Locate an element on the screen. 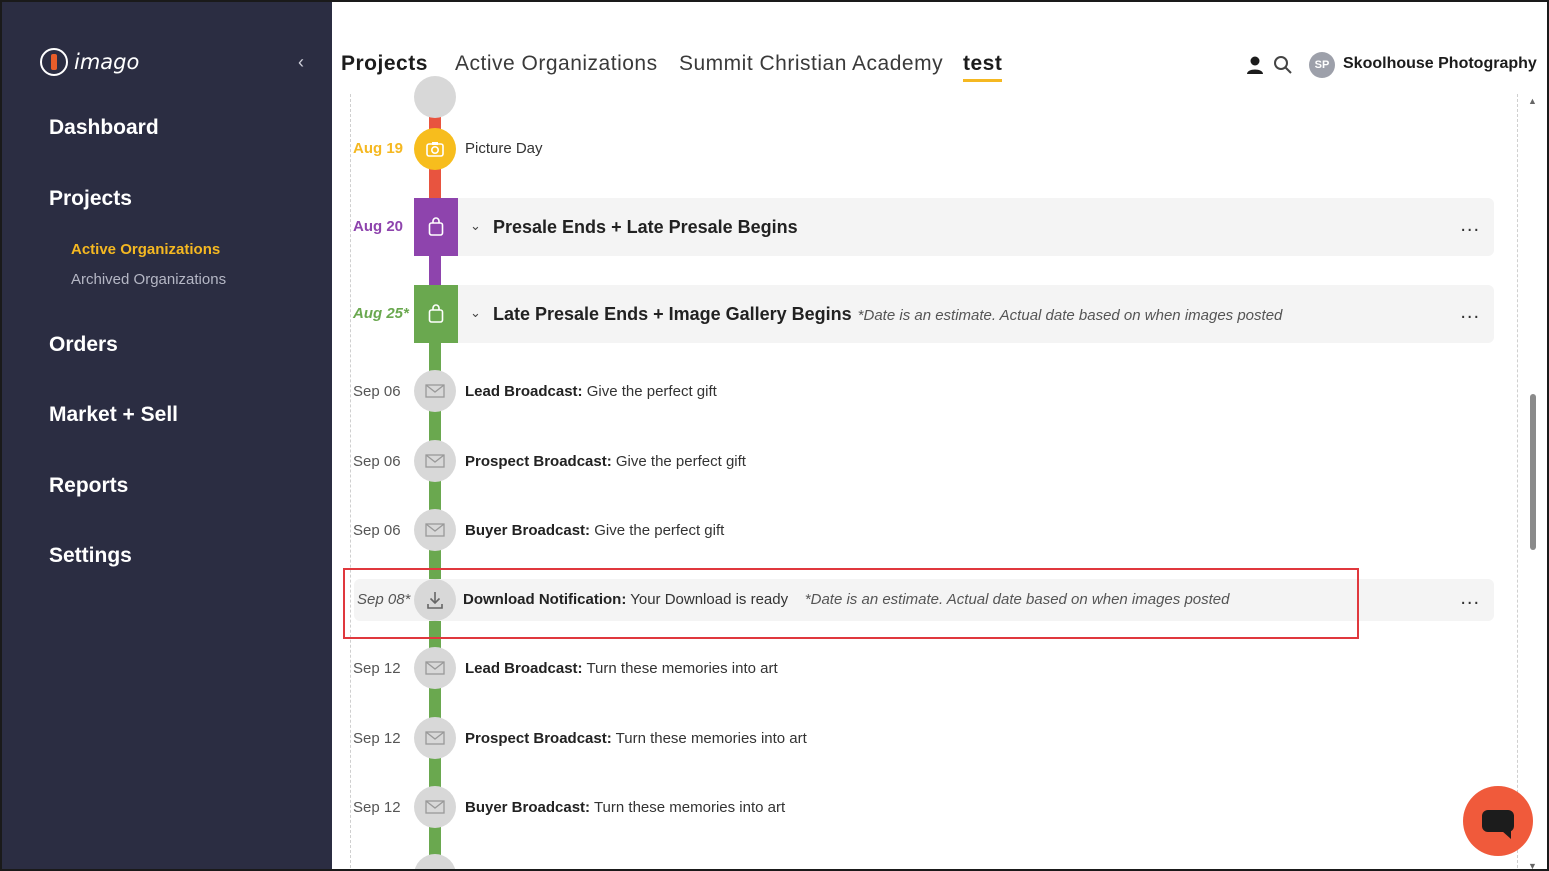 The height and width of the screenshot is (871, 1549). breadcrumb-active-organizations: Active Organizations is located at coordinates (556, 64).